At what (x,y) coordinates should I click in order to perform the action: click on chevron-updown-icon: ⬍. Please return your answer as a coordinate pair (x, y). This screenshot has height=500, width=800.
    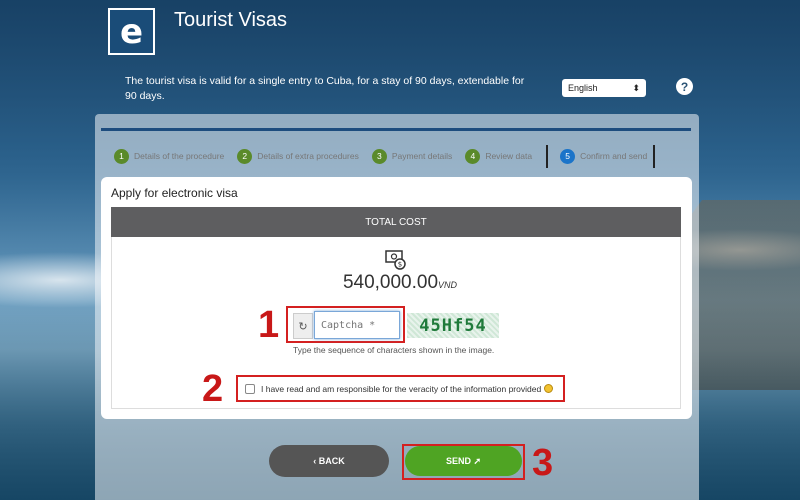
    Looking at the image, I should click on (636, 87).